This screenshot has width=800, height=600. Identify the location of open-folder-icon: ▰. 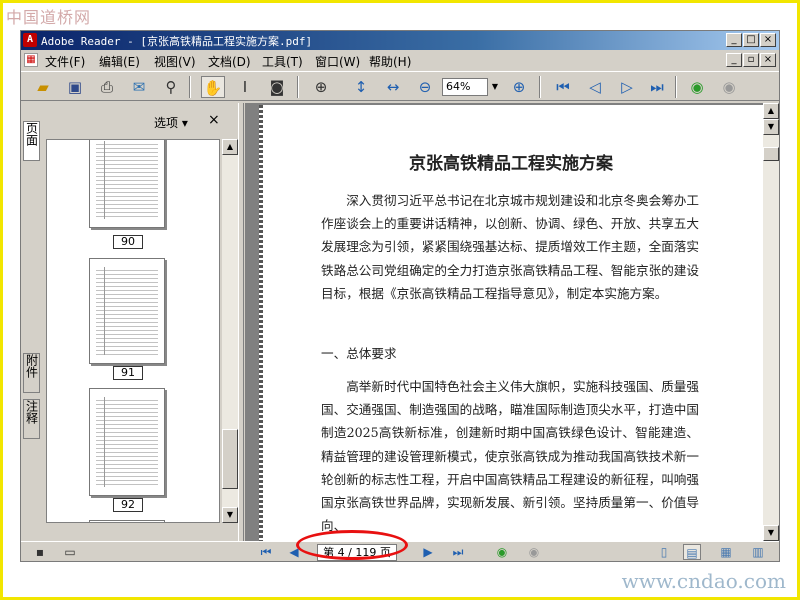
(43, 87).